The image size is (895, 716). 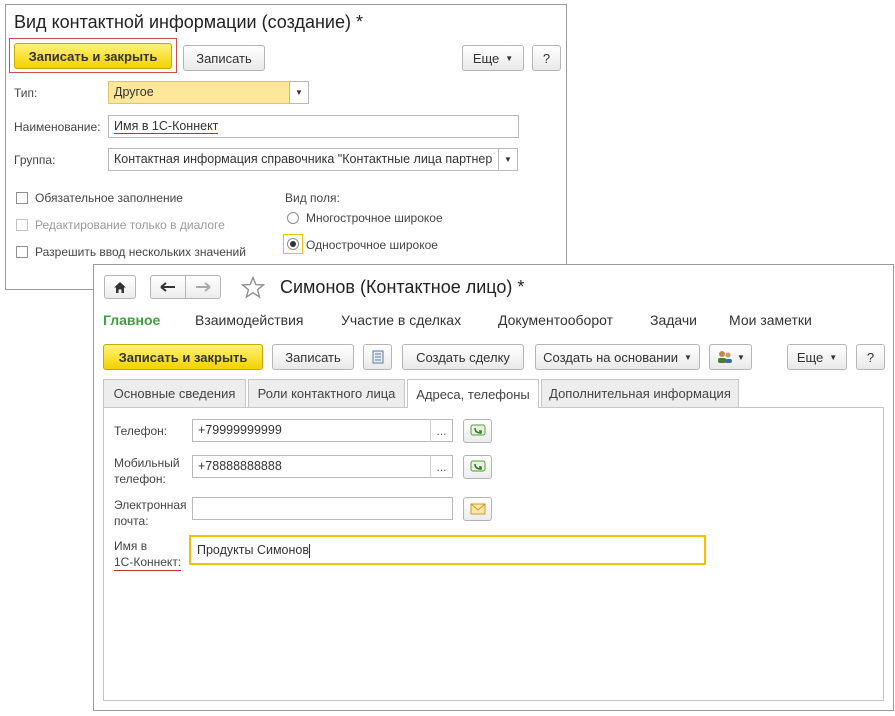 What do you see at coordinates (402, 287) in the screenshot?
I see `window-title: Симонов (Контактное лицо) *` at bounding box center [402, 287].